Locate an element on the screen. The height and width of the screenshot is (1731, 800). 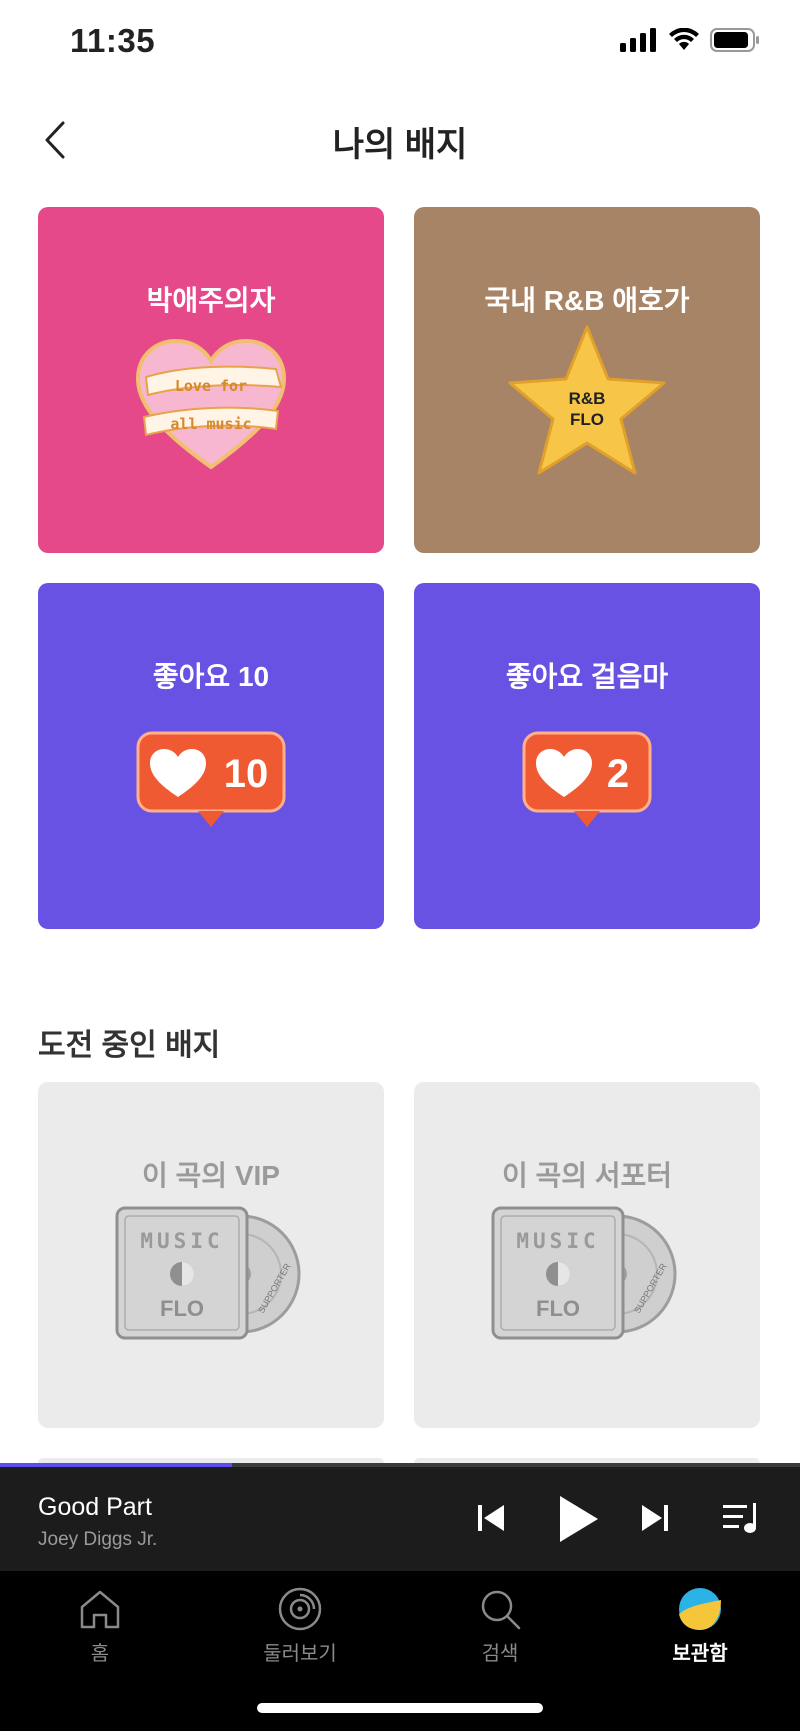
header: 나의 배지 is located at coordinates (400, 140).